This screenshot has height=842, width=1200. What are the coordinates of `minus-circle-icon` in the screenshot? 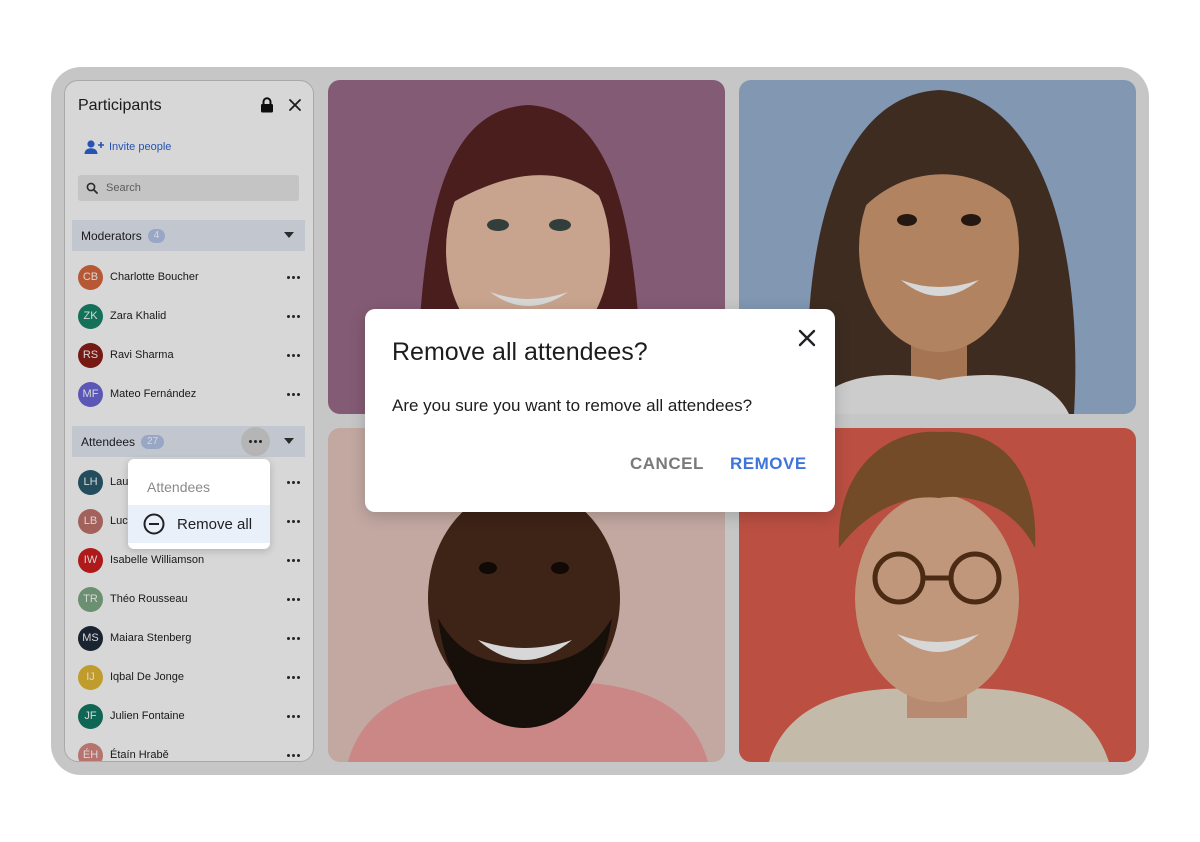 It's located at (154, 524).